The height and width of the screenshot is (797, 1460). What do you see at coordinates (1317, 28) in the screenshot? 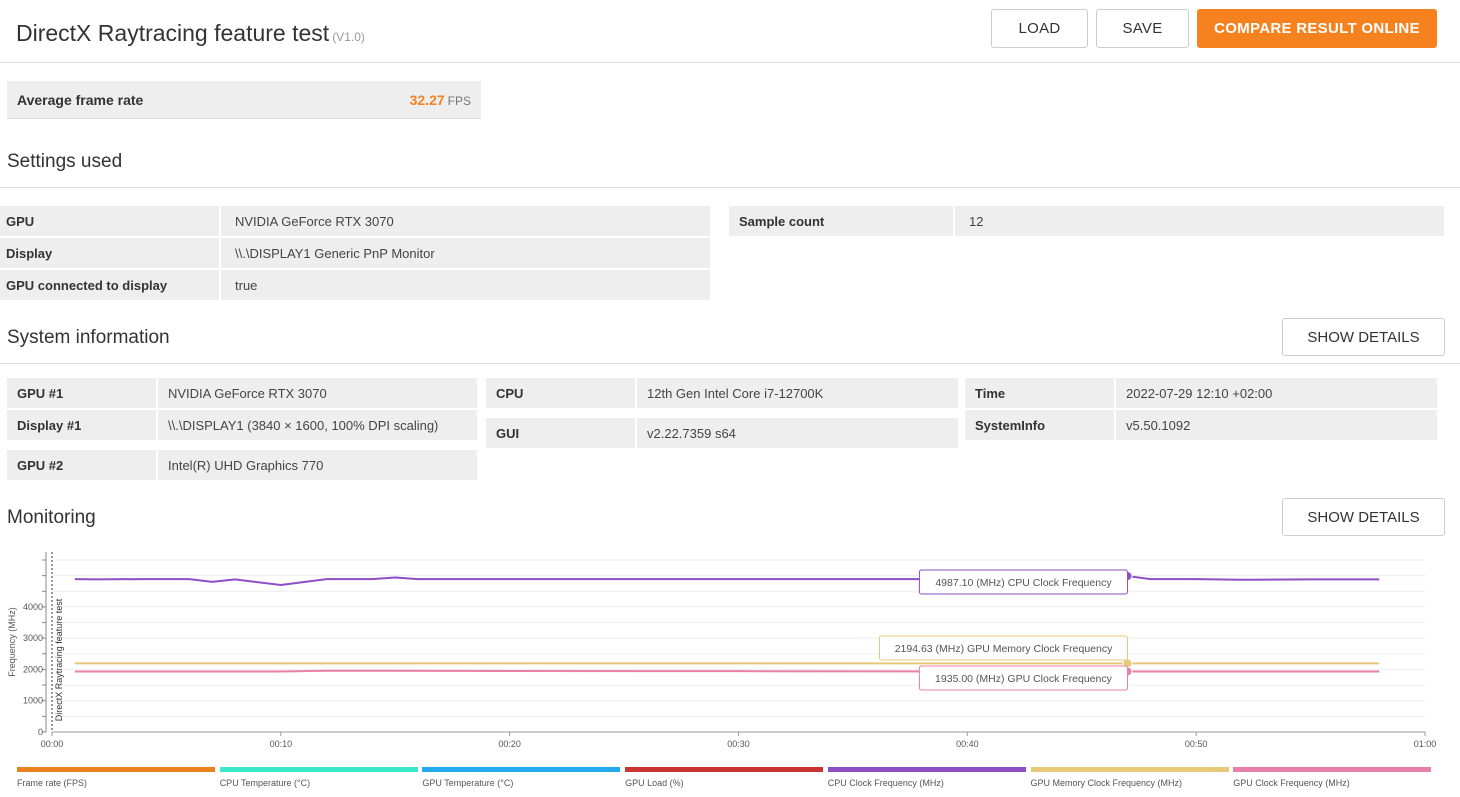
I see `compare-result-online-button: COMPARE RESULT ONLINE` at bounding box center [1317, 28].